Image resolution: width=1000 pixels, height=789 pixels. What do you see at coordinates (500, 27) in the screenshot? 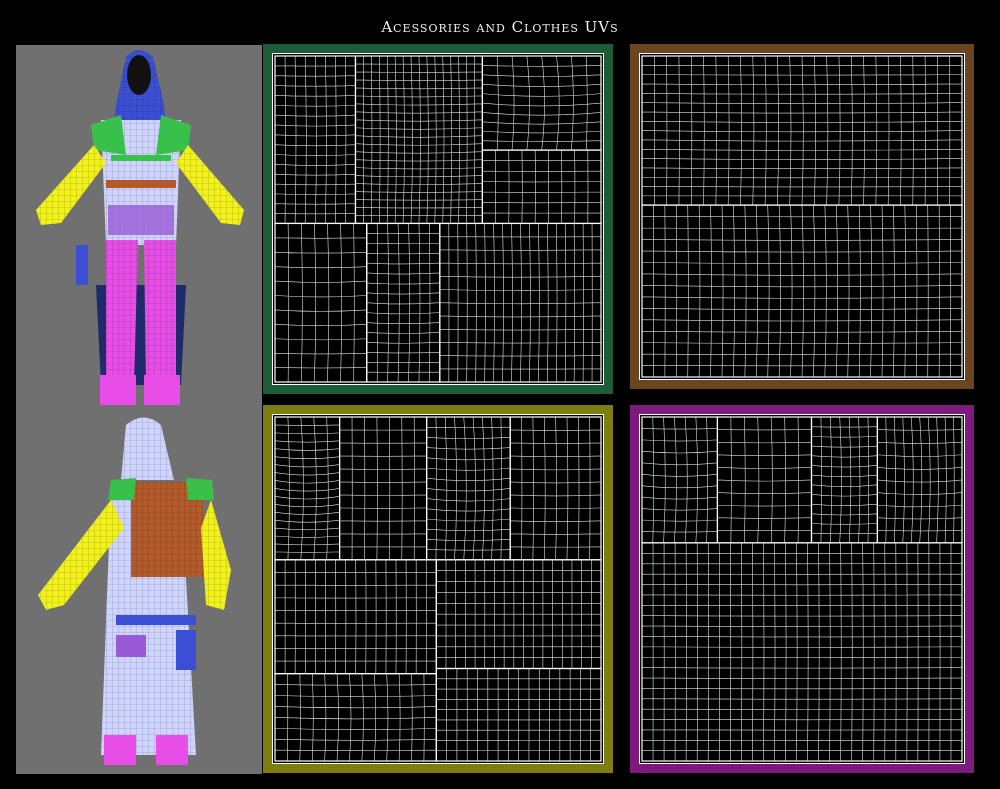
I see `page-title: Acessories and Clothes UVs` at bounding box center [500, 27].